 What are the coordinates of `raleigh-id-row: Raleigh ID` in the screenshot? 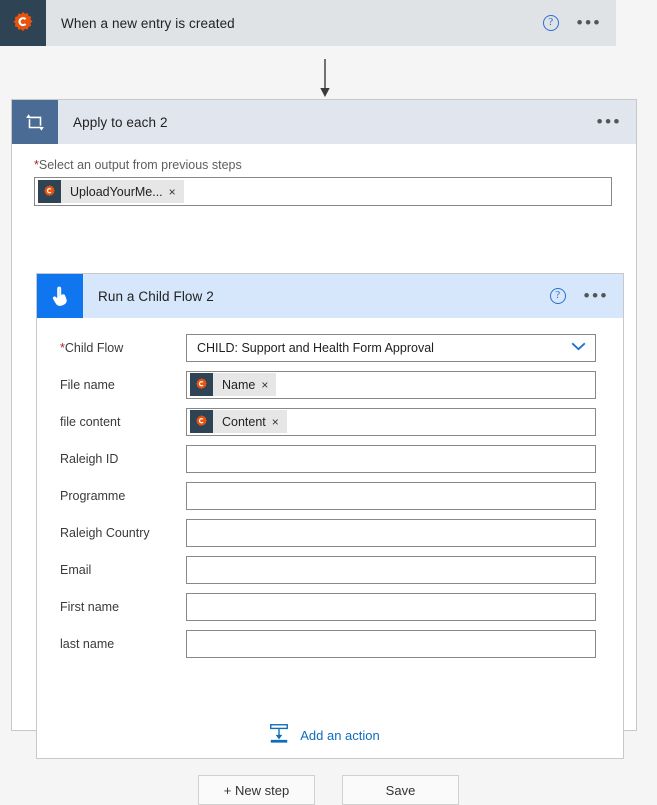 It's located at (330, 458).